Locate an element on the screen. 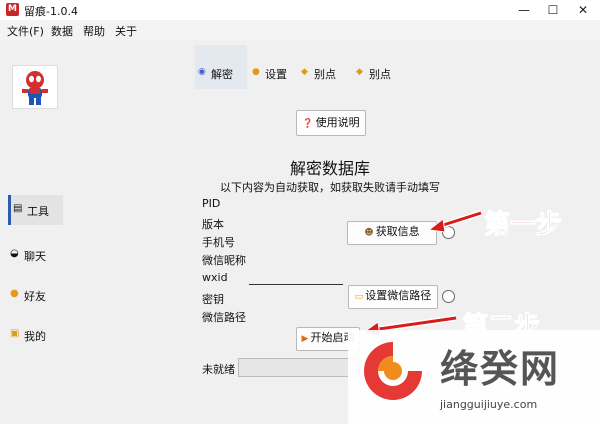 The width and height of the screenshot is (600, 424). spiderman-avatar-icon is located at coordinates (35, 88).